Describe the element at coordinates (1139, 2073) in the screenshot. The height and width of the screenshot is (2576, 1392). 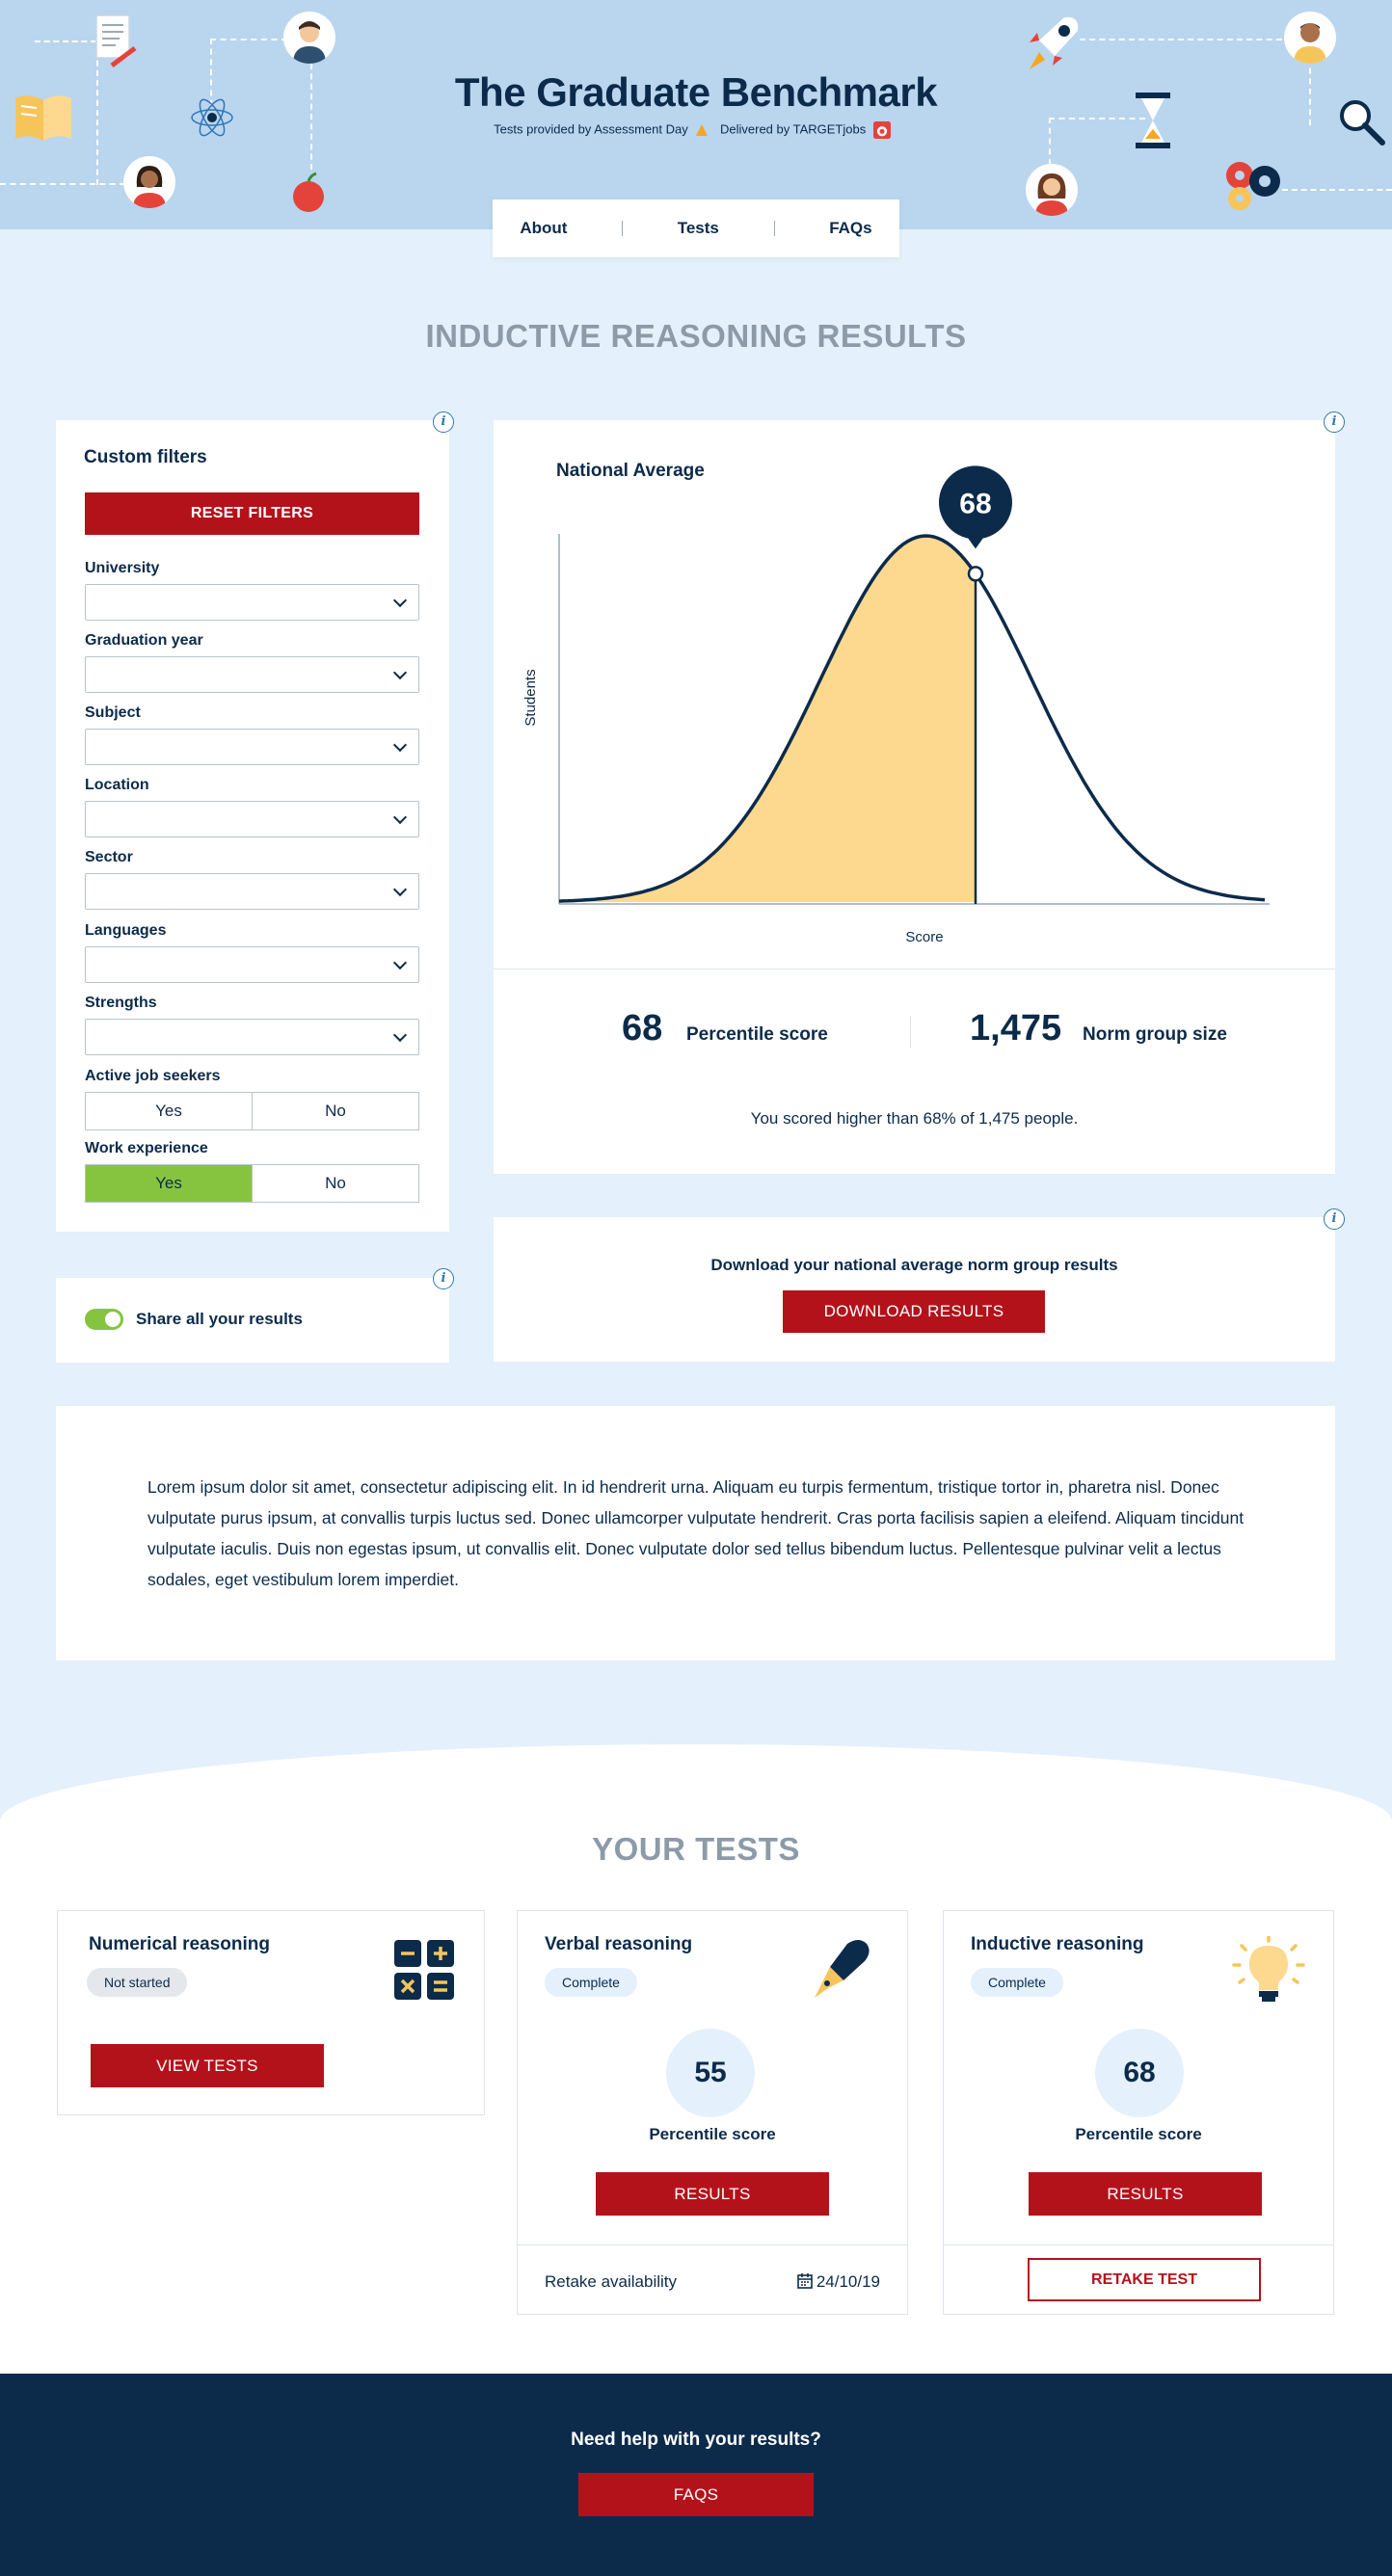
I see `percentile-score-circle: 68` at that location.